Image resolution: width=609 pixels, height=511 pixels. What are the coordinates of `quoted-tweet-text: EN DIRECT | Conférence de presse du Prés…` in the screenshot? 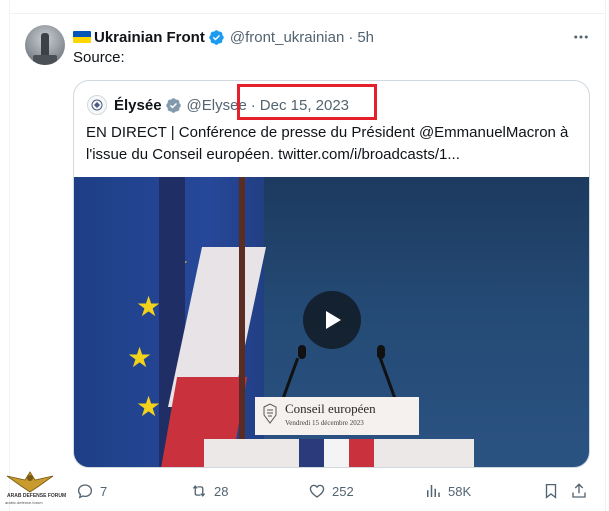 It's located at (327, 143).